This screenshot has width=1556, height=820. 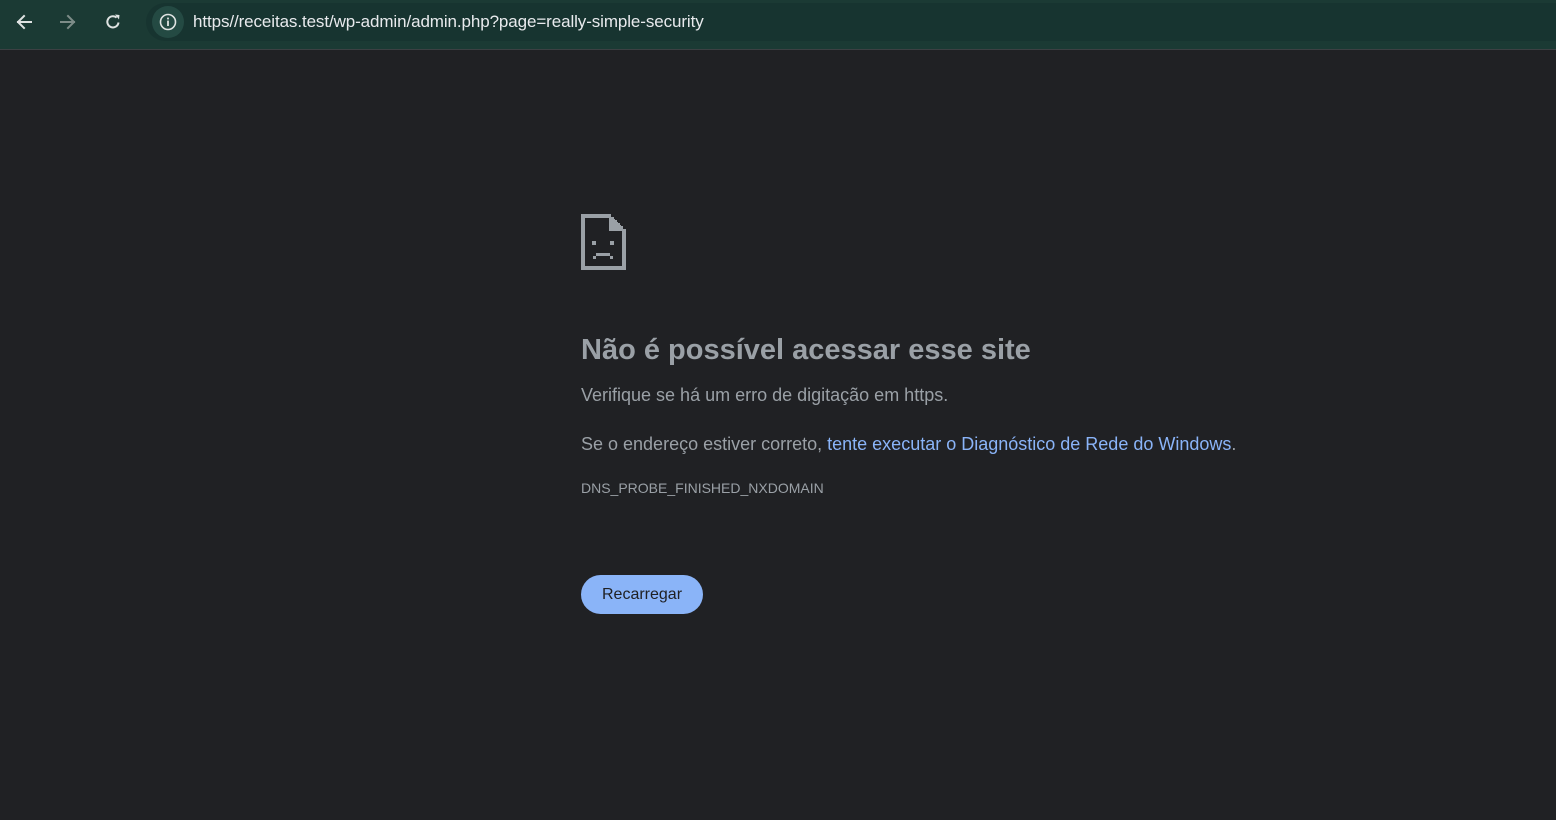 What do you see at coordinates (1234, 444) in the screenshot?
I see `diagnostics-message-suffix: .` at bounding box center [1234, 444].